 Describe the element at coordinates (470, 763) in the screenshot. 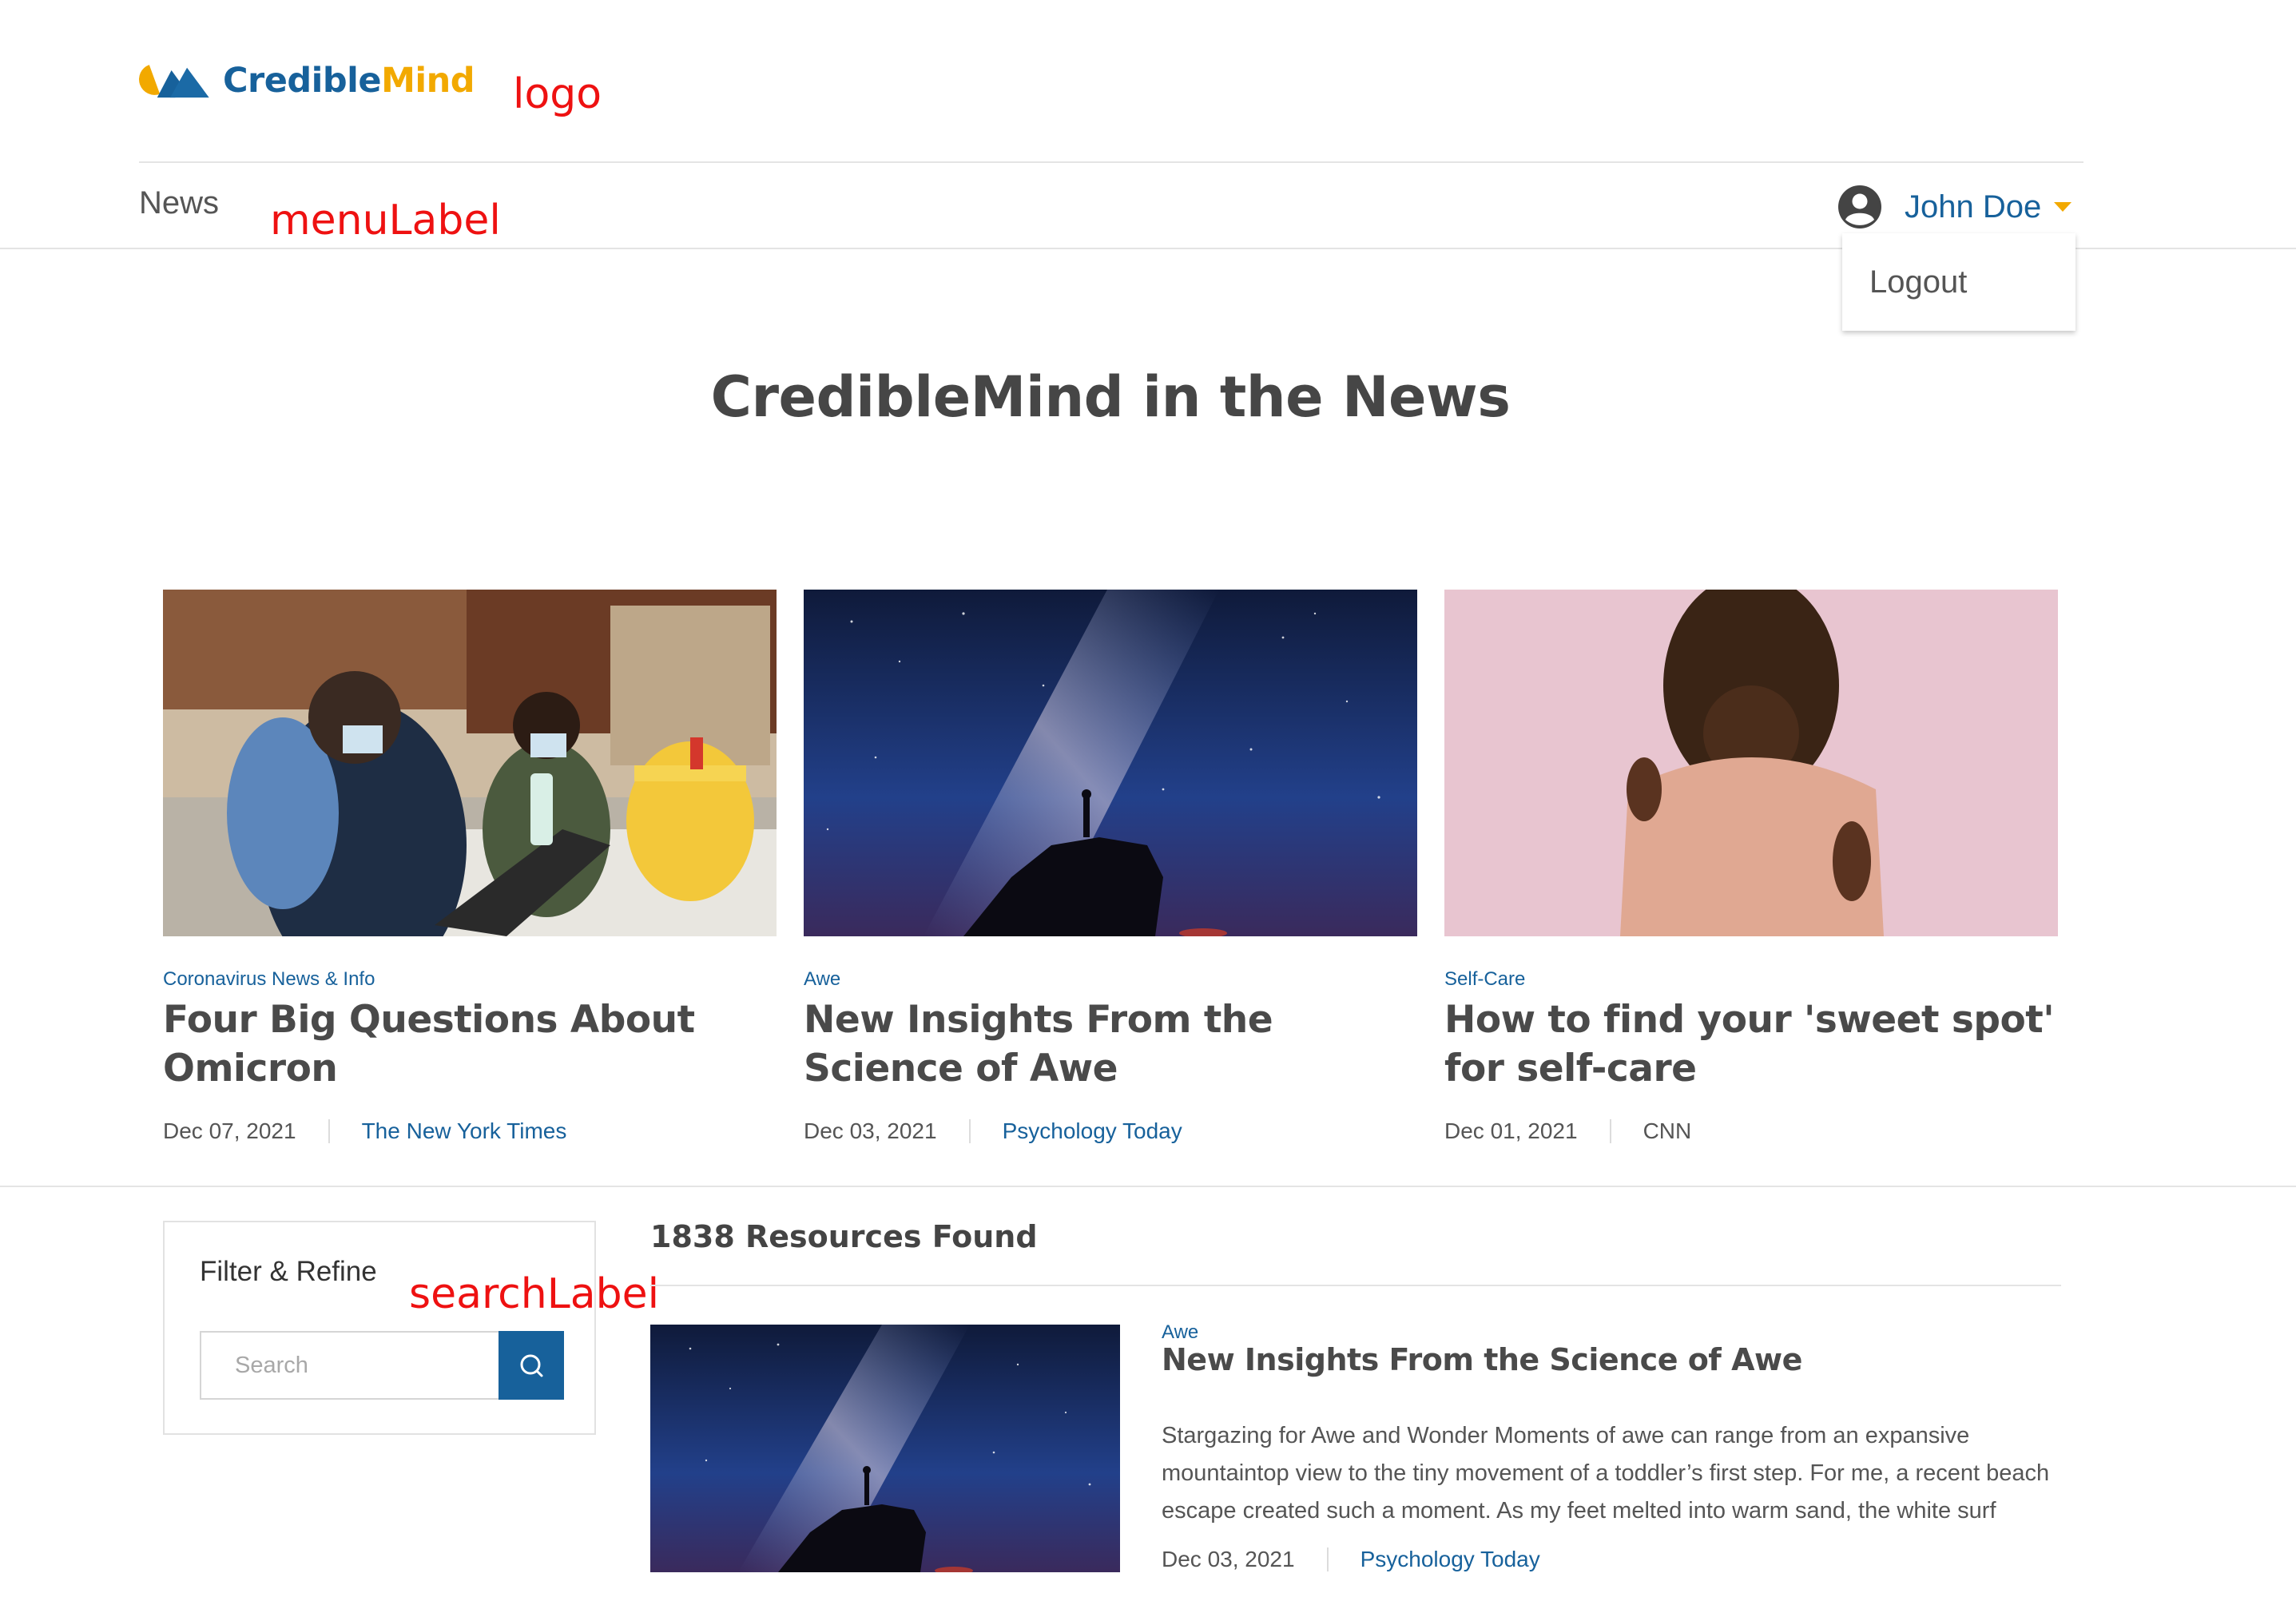

I see `card-image-healthcare-workers` at that location.